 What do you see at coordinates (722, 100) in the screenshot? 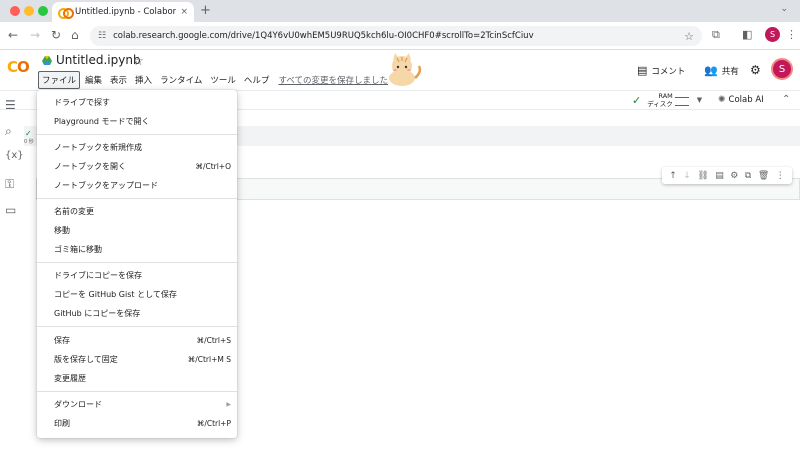
I see `colab-ai-icon: ✺` at bounding box center [722, 100].